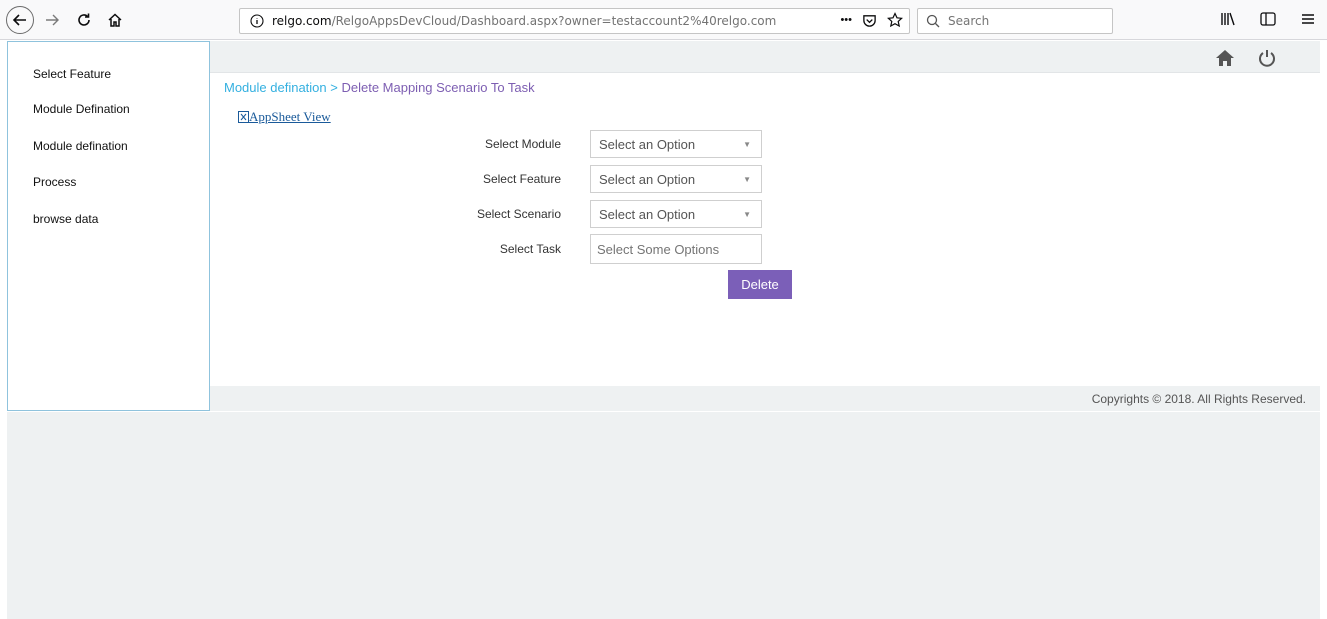  What do you see at coordinates (933, 21) in the screenshot?
I see `search-icon` at bounding box center [933, 21].